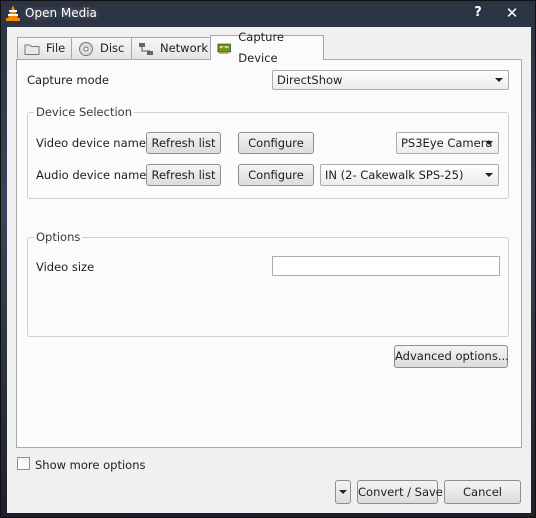 Image resolution: width=536 pixels, height=518 pixels. I want to click on tab-network: Network, so click(171, 48).